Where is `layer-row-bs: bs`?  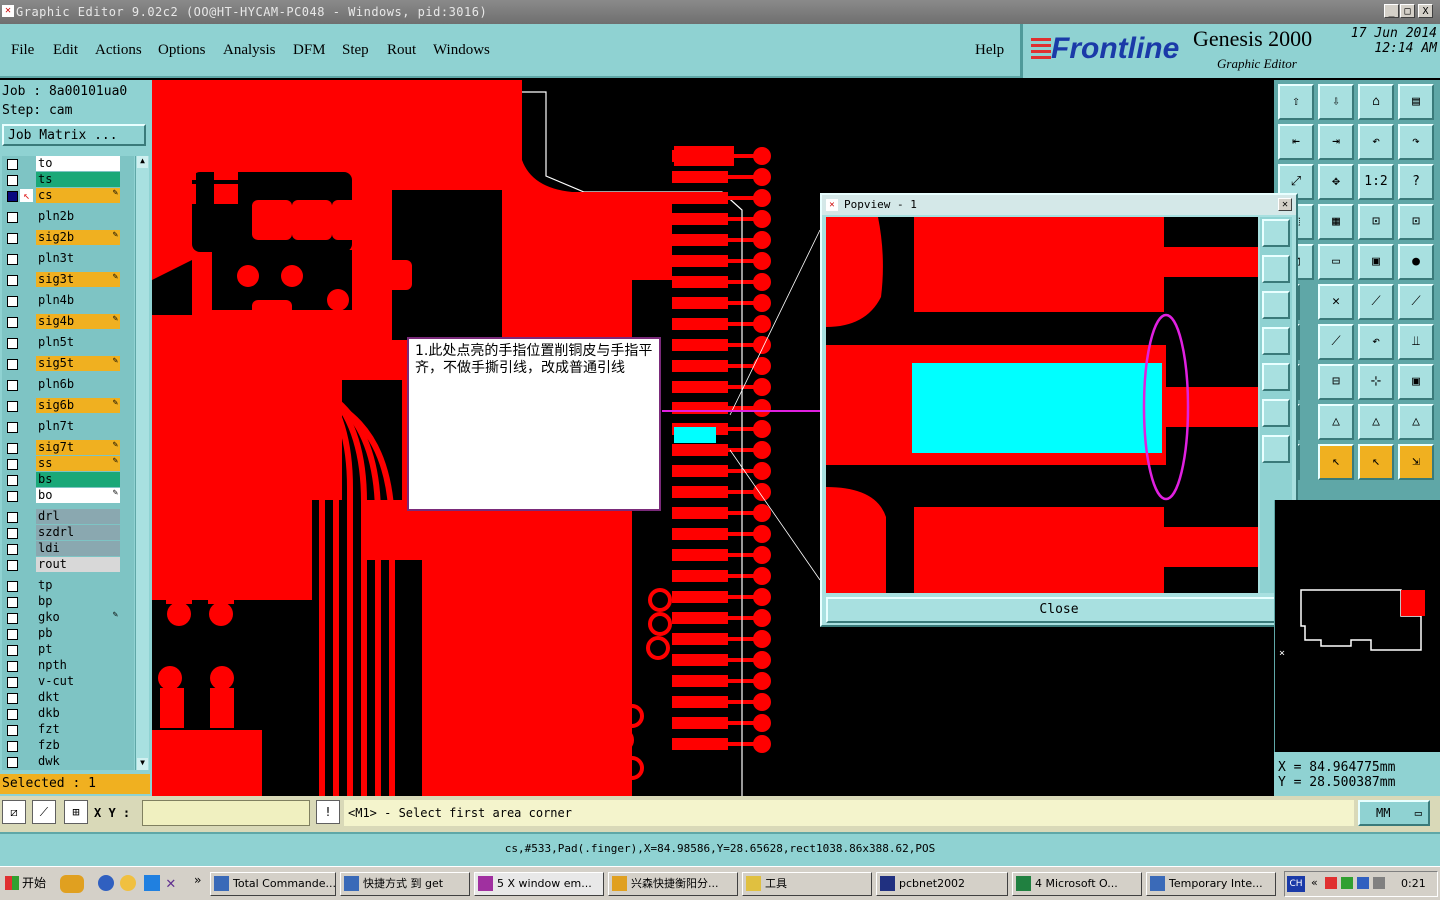
layer-row-bs: bs is located at coordinates (68, 480).